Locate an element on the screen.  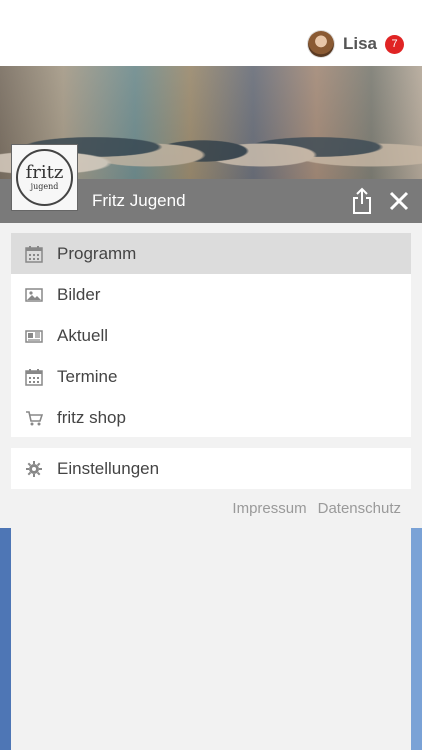
datenschutz-link: Datenschutz is located at coordinates (359, 510).